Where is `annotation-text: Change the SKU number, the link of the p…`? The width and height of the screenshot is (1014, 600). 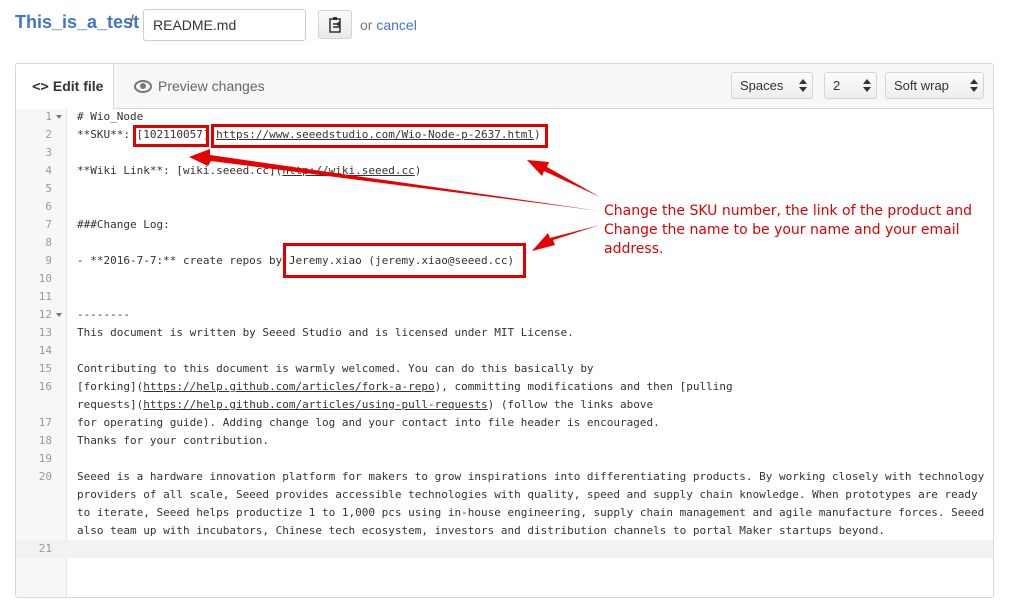
annotation-text: Change the SKU number, the link of the p… is located at coordinates (799, 230).